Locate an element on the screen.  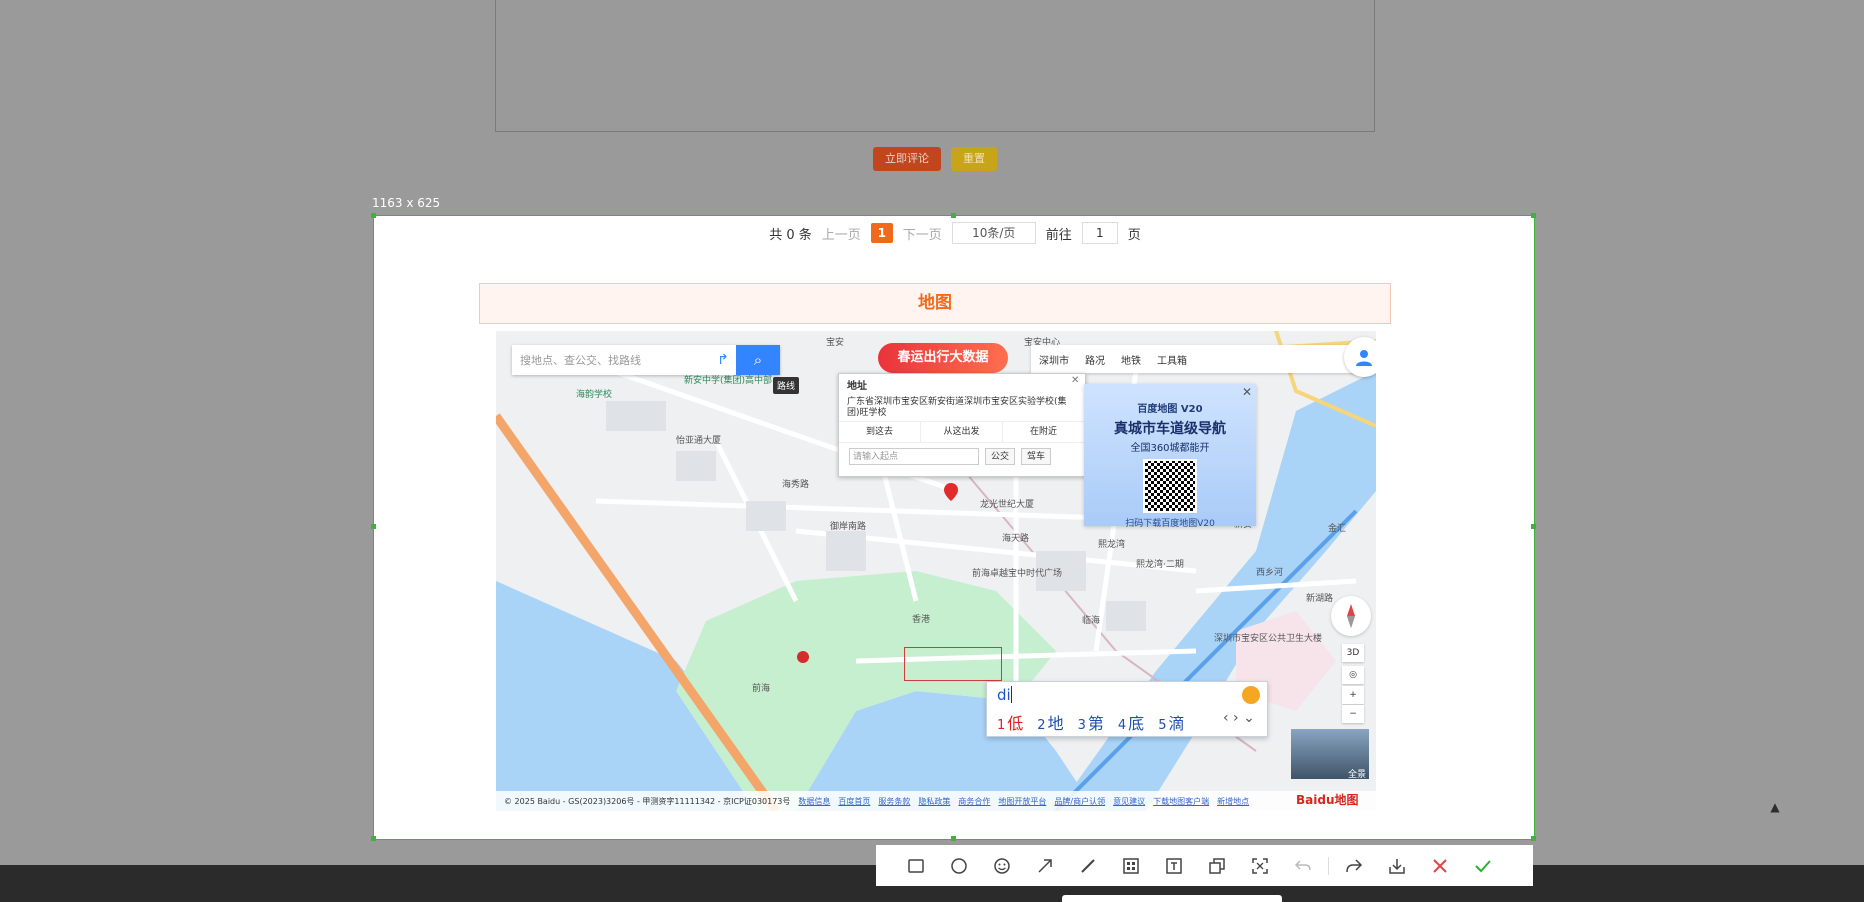
poi-label: 金汇 is located at coordinates (1337, 529).